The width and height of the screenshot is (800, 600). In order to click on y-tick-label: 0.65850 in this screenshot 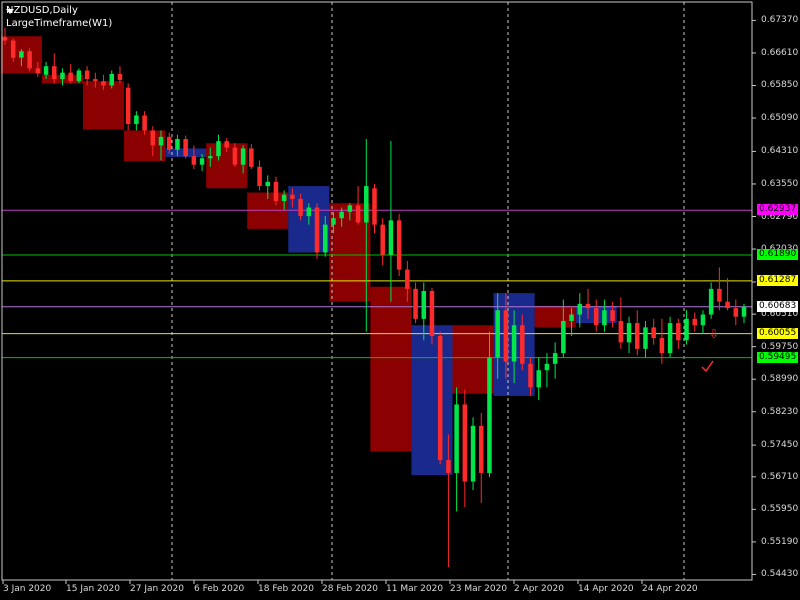, I will do `click(780, 85)`.